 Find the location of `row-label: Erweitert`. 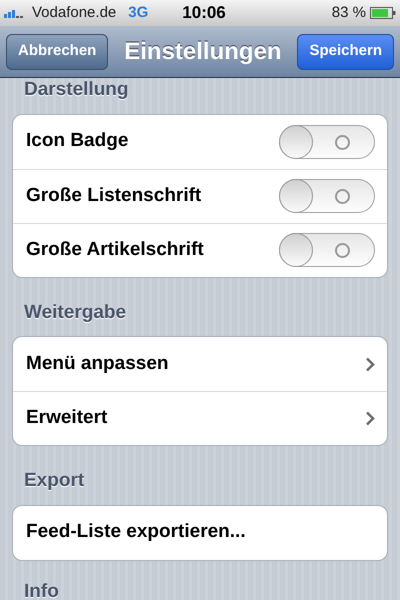

row-label: Erweitert is located at coordinates (195, 418).